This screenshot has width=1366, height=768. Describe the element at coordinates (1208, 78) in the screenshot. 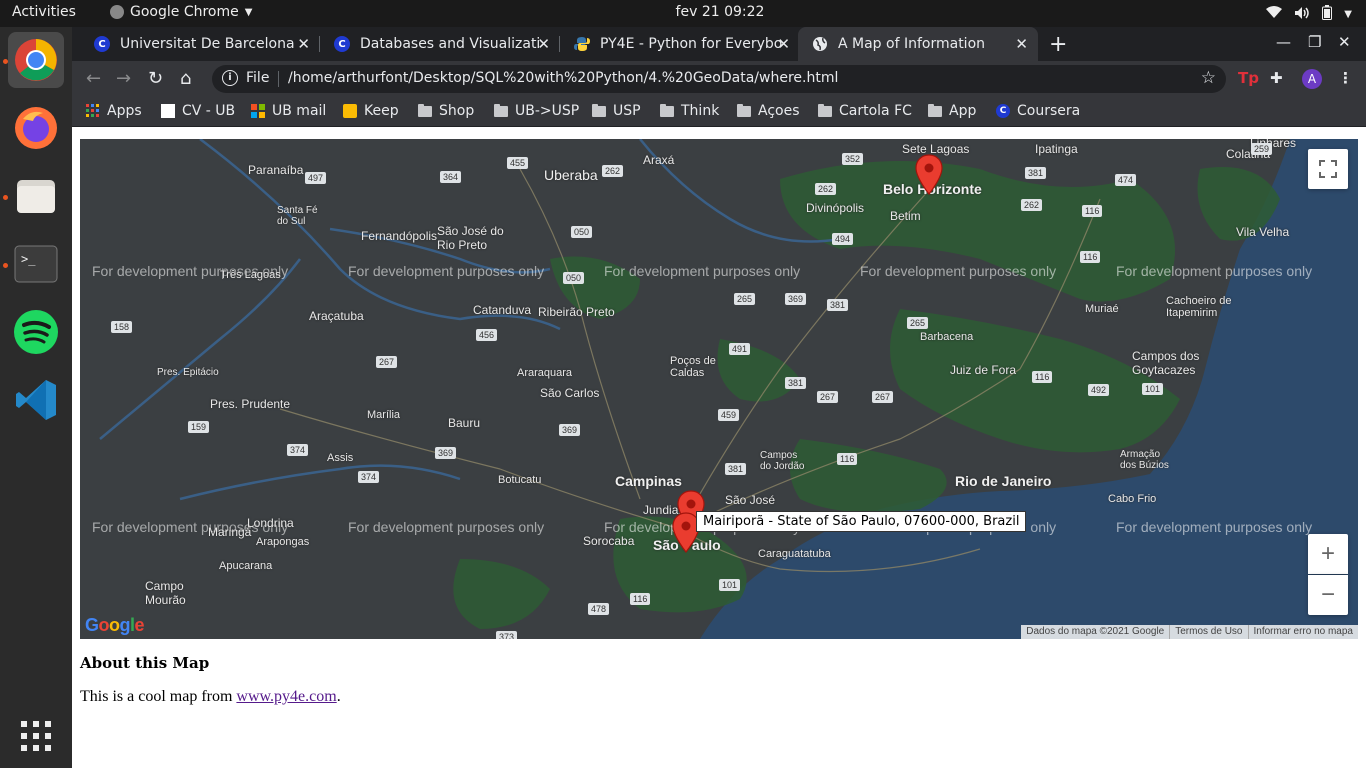

I see `bookmark-star-icon: ☆` at that location.